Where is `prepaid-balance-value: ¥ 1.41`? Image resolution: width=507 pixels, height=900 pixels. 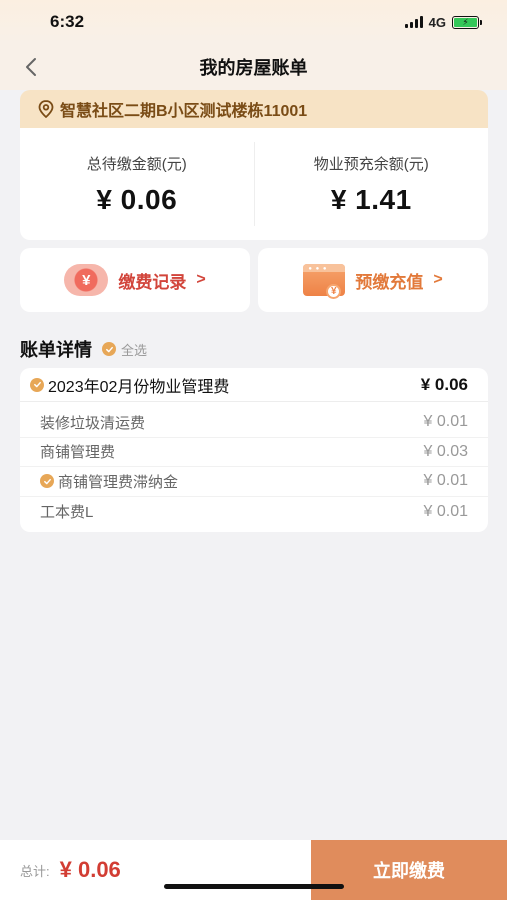
prepaid-balance-value: ¥ 1.41 is located at coordinates (371, 199).